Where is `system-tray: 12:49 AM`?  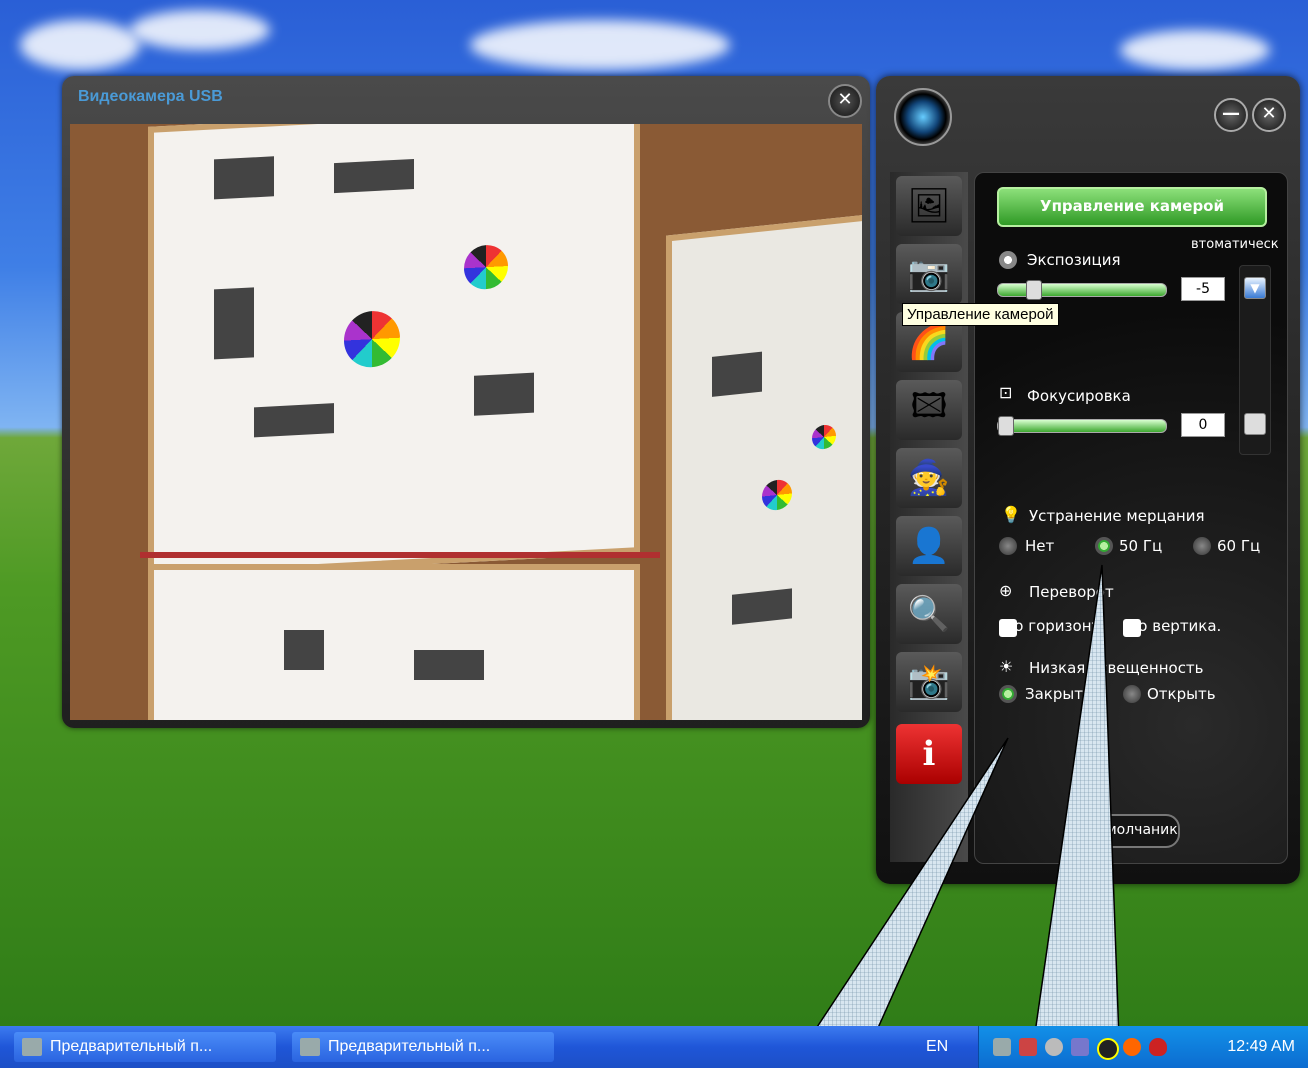 system-tray: 12:49 AM is located at coordinates (1143, 1047).